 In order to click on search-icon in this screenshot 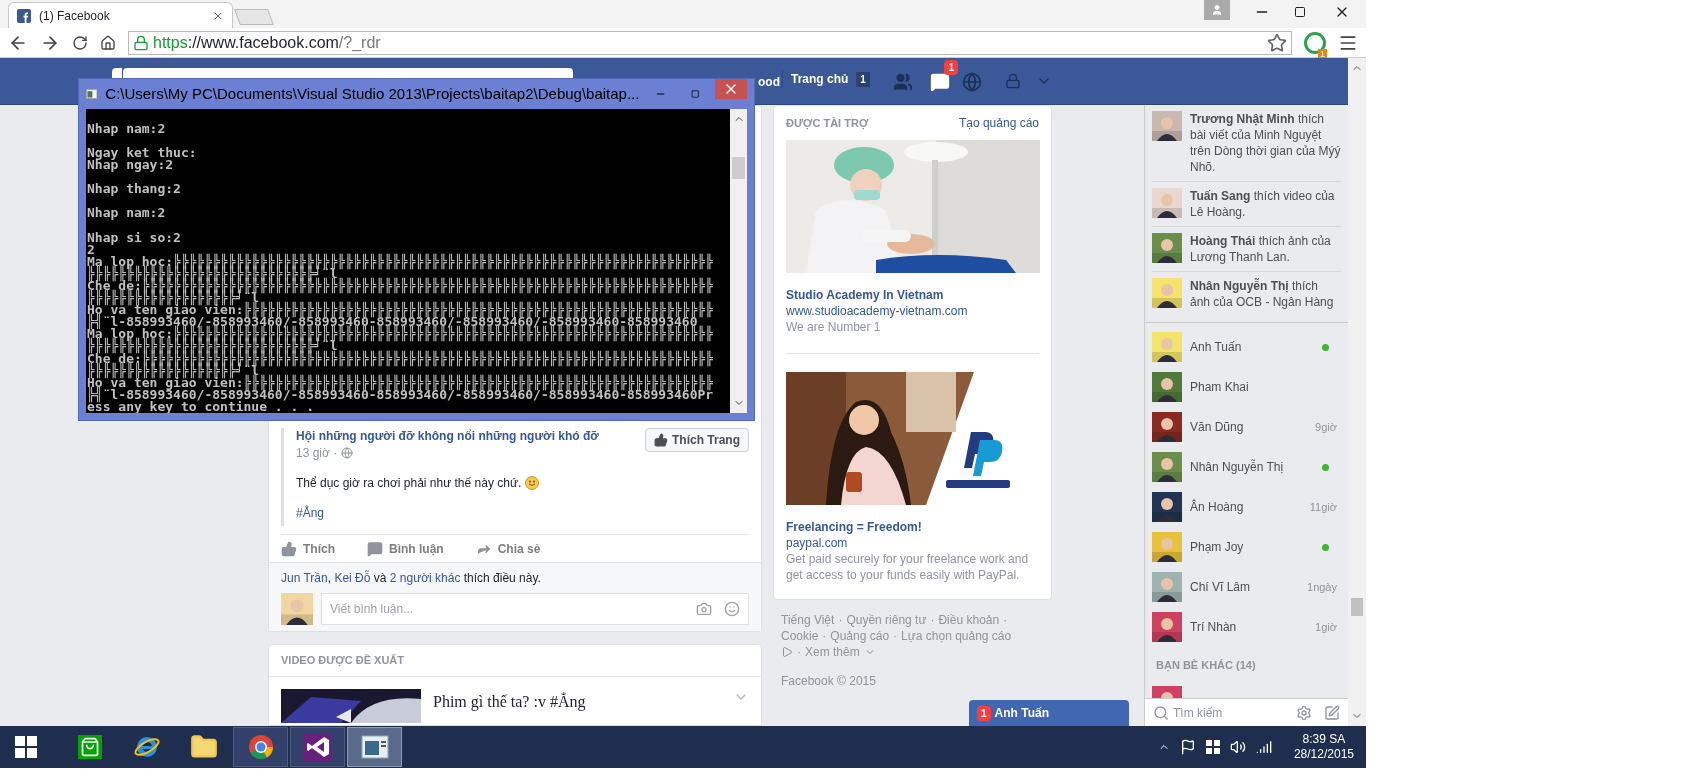, I will do `click(1161, 712)`.